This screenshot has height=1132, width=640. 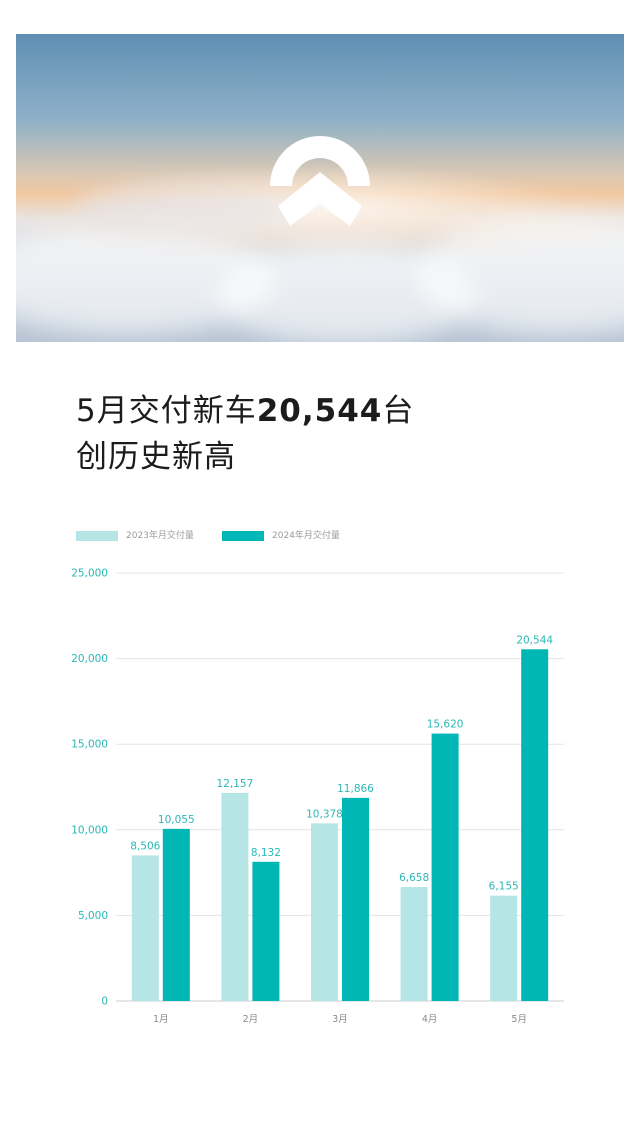 What do you see at coordinates (235, 784) in the screenshot?
I see `data-label: 12,157` at bounding box center [235, 784].